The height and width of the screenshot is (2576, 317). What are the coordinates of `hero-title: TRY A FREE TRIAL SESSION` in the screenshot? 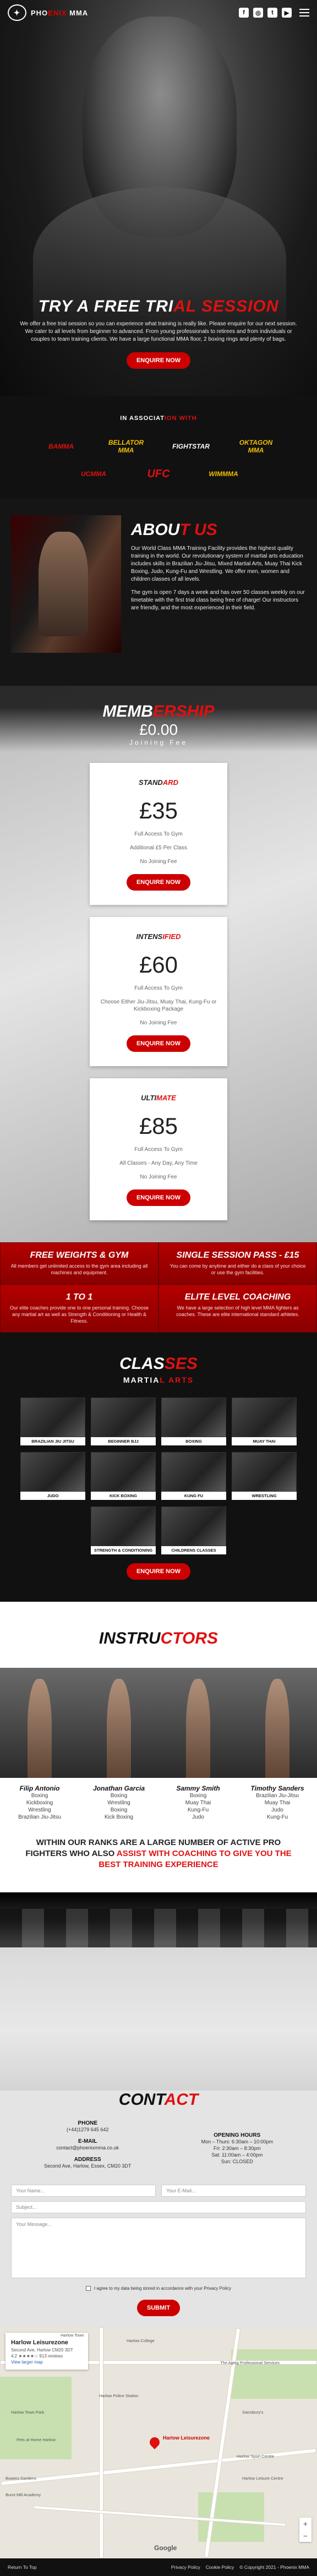 It's located at (158, 306).